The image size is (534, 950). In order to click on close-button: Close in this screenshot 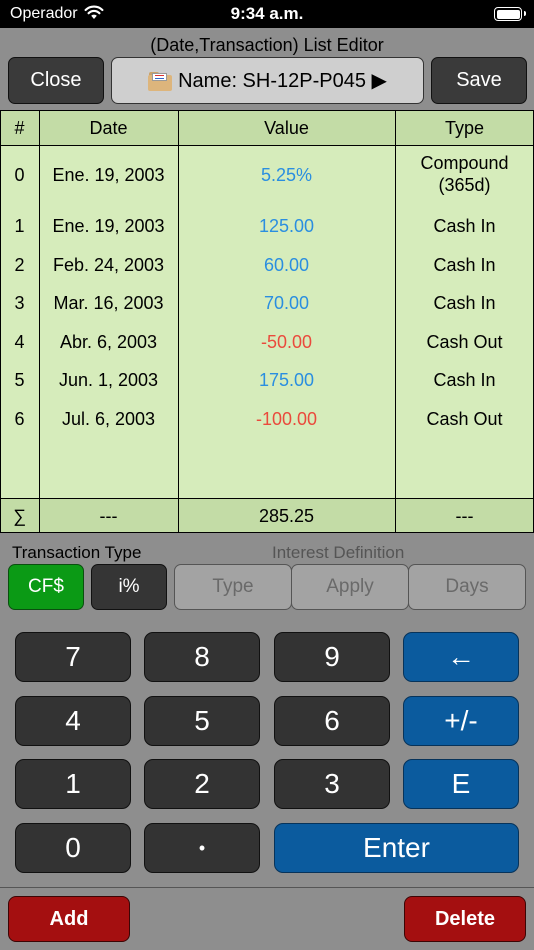, I will do `click(56, 80)`.